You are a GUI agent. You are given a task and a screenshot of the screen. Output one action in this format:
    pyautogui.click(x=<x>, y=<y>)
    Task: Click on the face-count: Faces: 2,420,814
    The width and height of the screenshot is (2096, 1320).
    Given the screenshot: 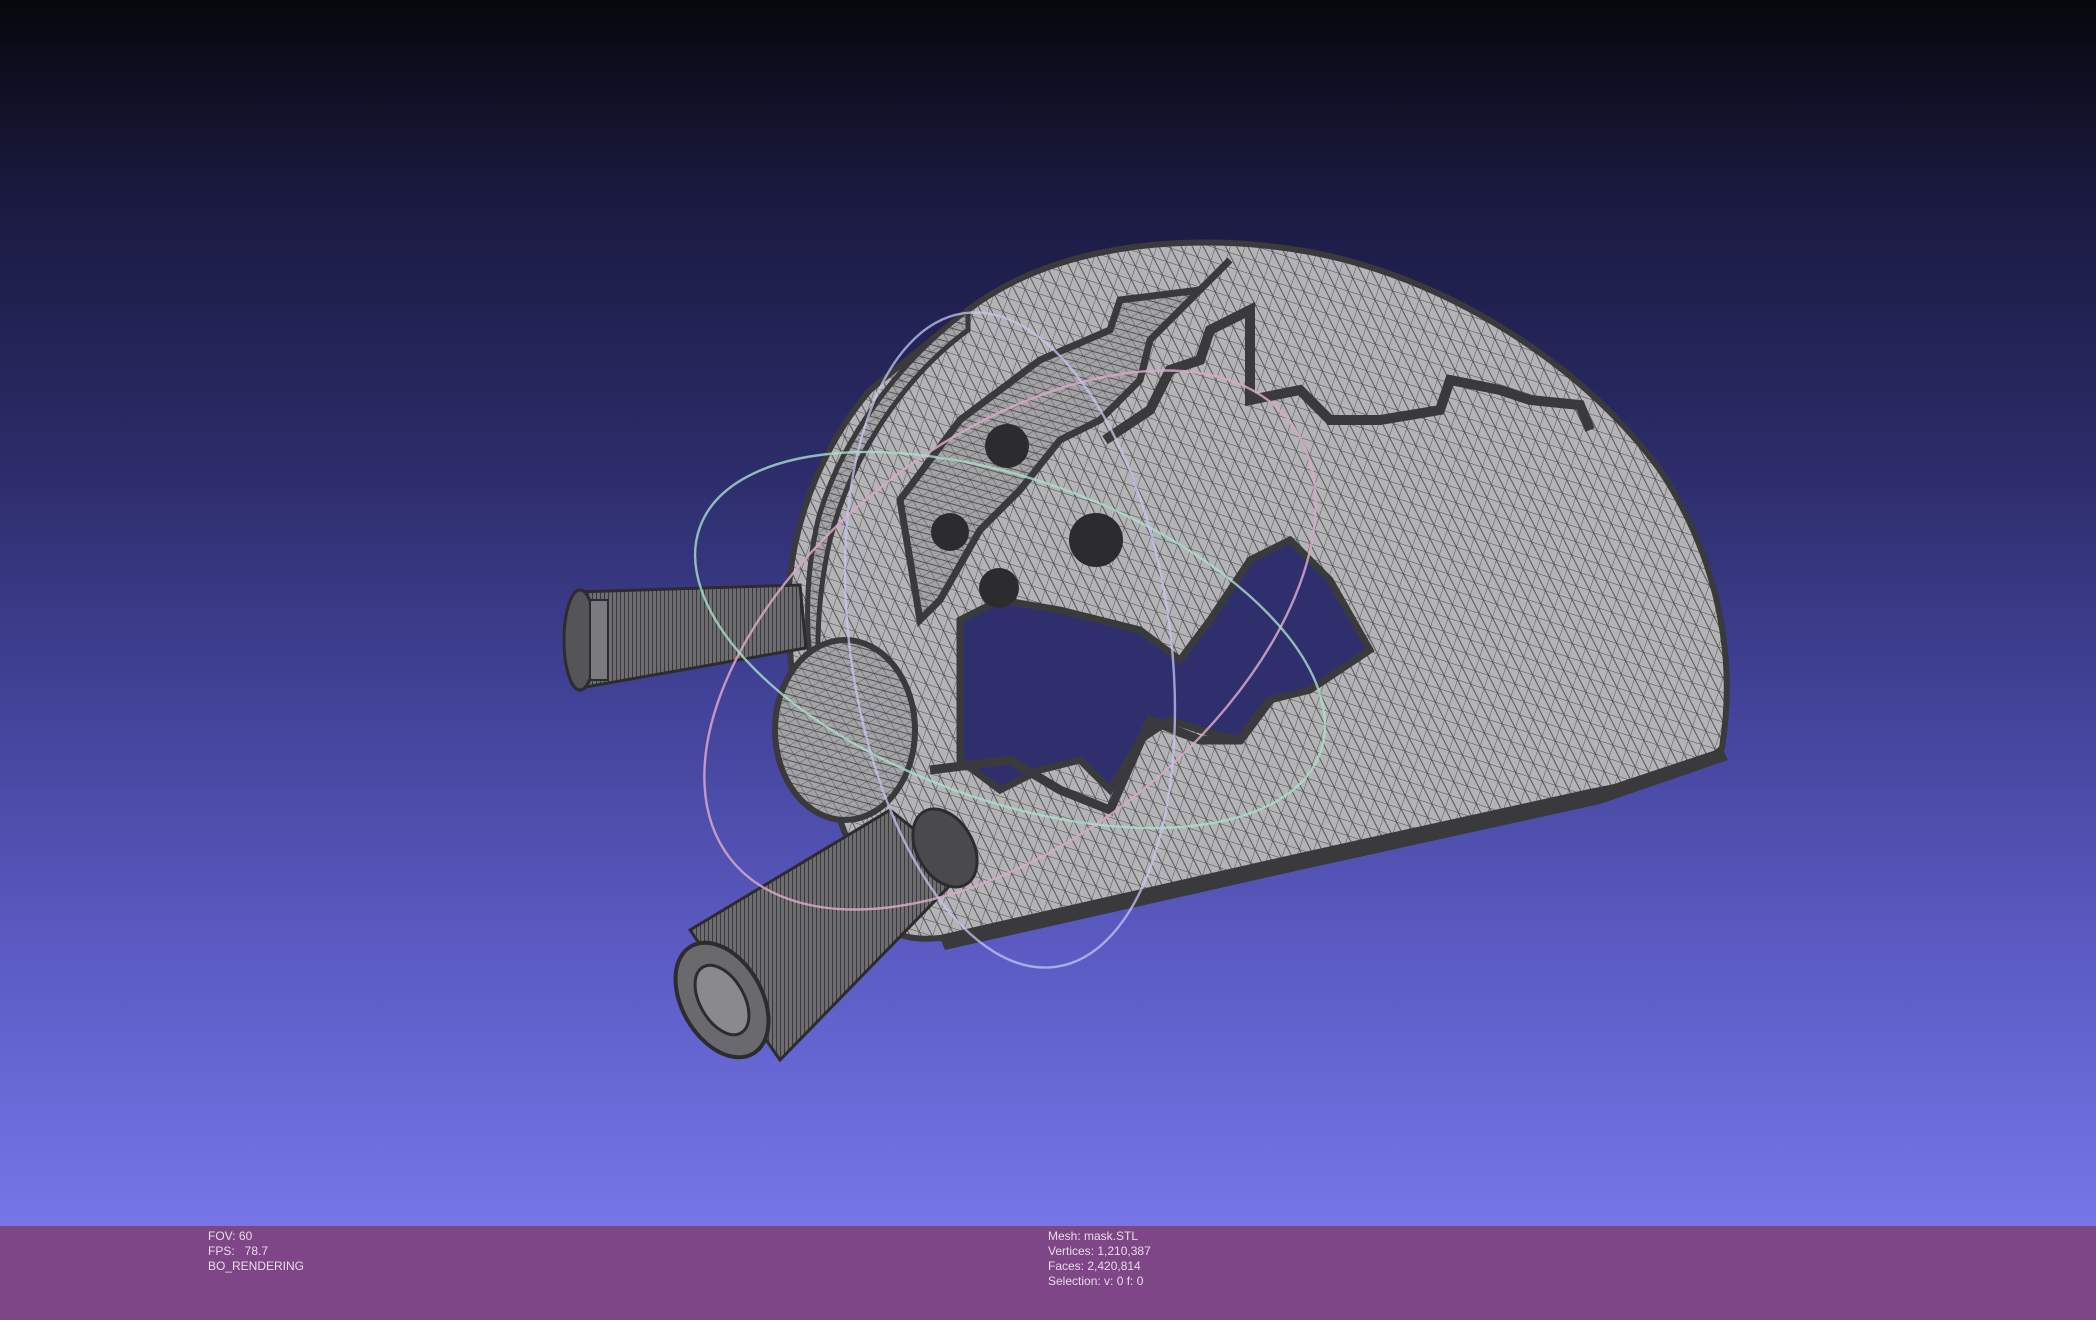 What is the action you would take?
    pyautogui.click(x=1094, y=1266)
    